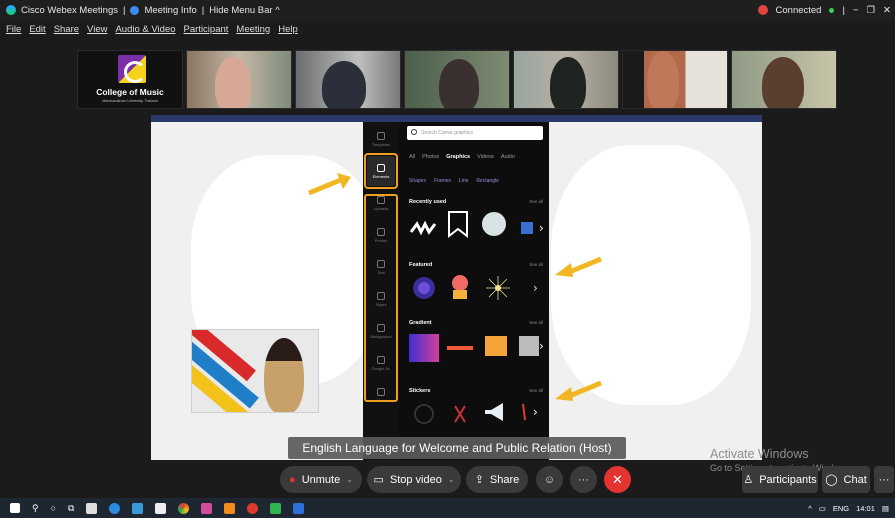 The height and width of the screenshot is (518, 895). What do you see at coordinates (284, 375) in the screenshot?
I see `presenter-person` at bounding box center [284, 375].